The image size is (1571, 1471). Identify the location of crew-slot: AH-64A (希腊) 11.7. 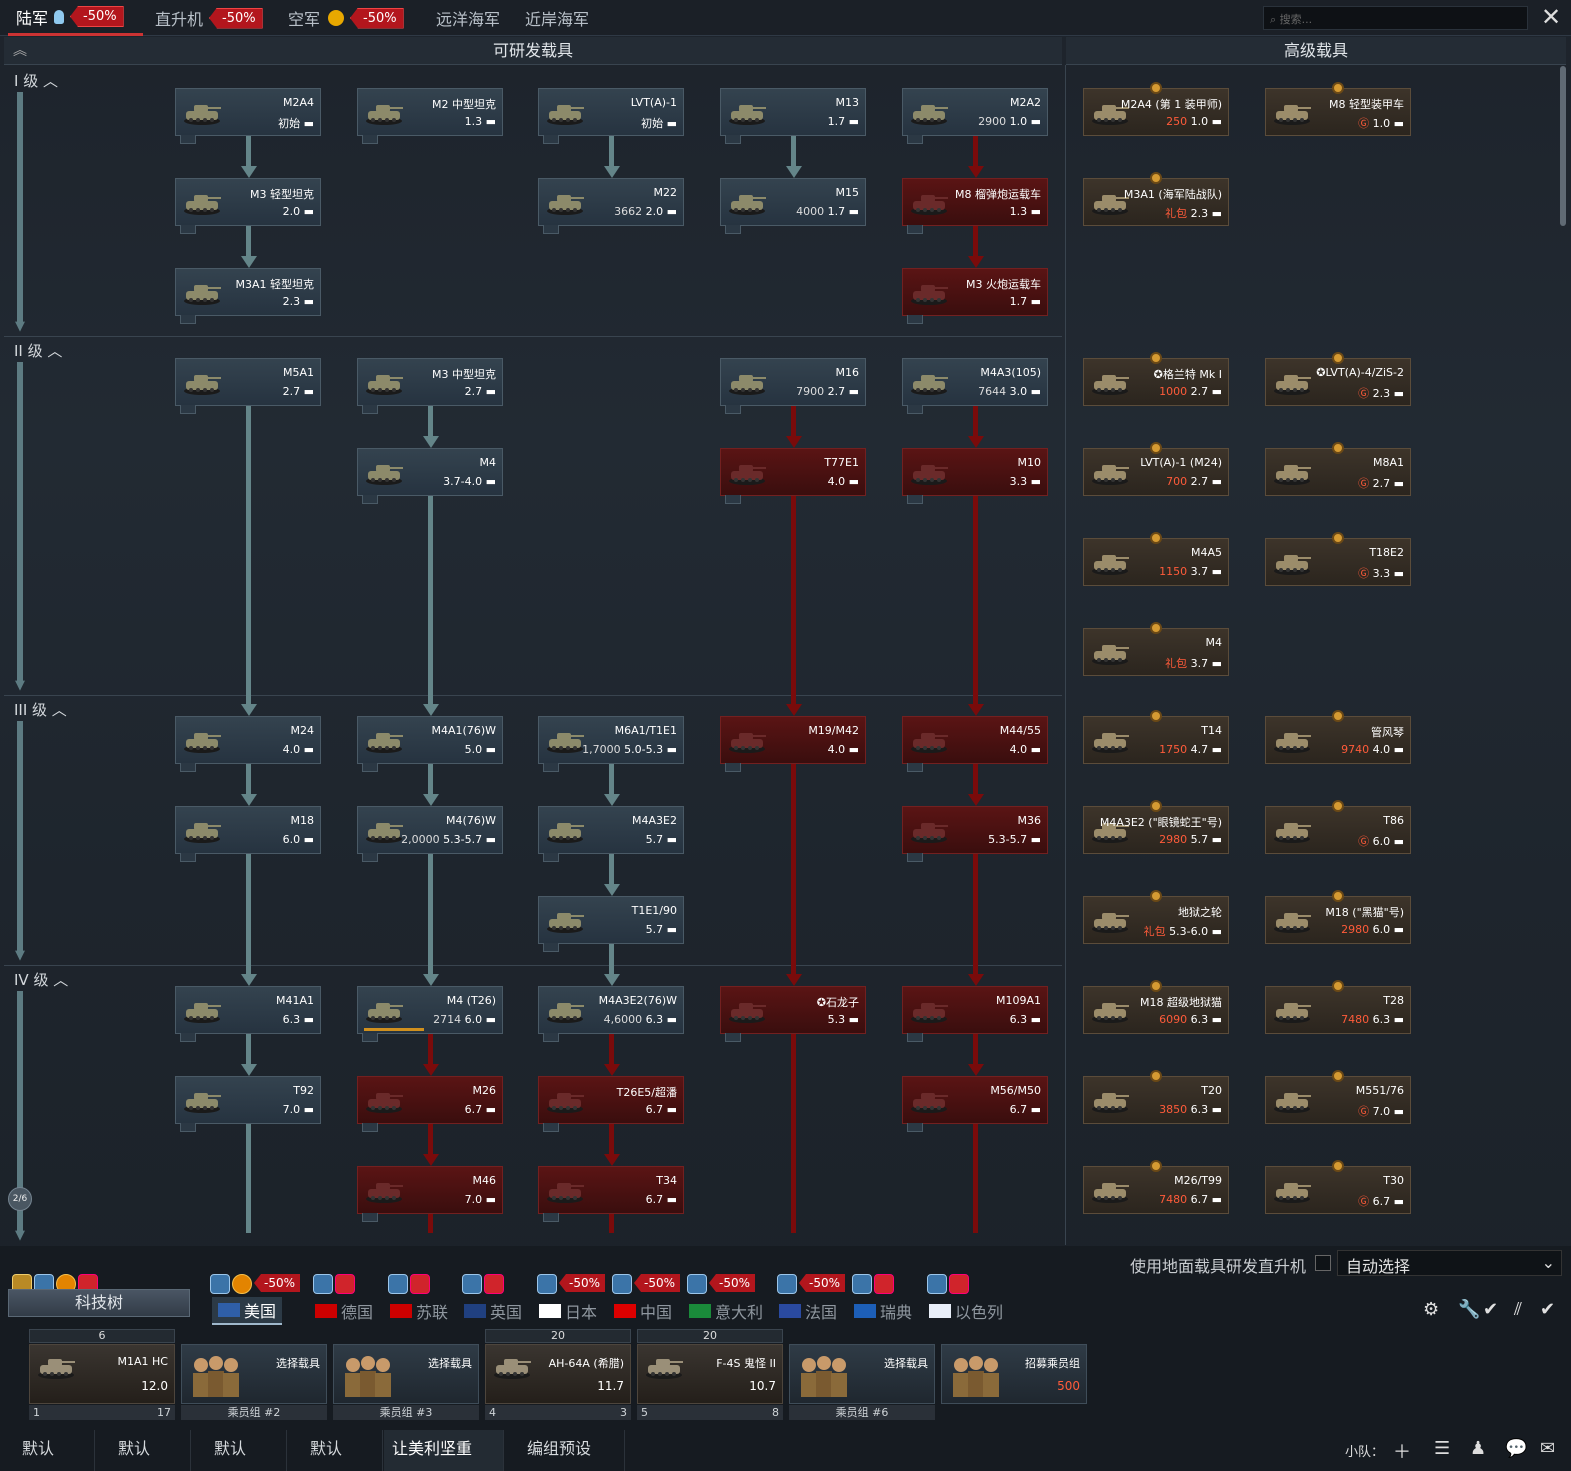
(558, 1374).